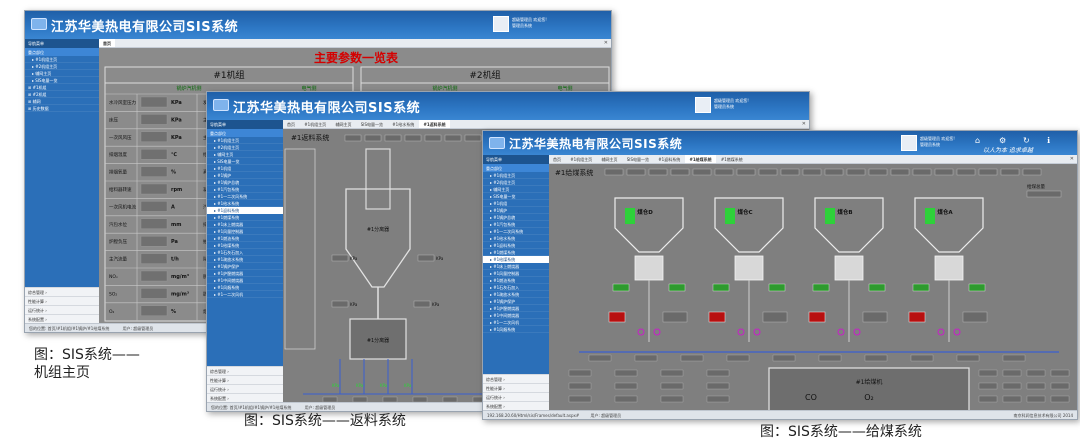 This screenshot has width=1080, height=443. I want to click on info-icon: ℹ, so click(1048, 140).